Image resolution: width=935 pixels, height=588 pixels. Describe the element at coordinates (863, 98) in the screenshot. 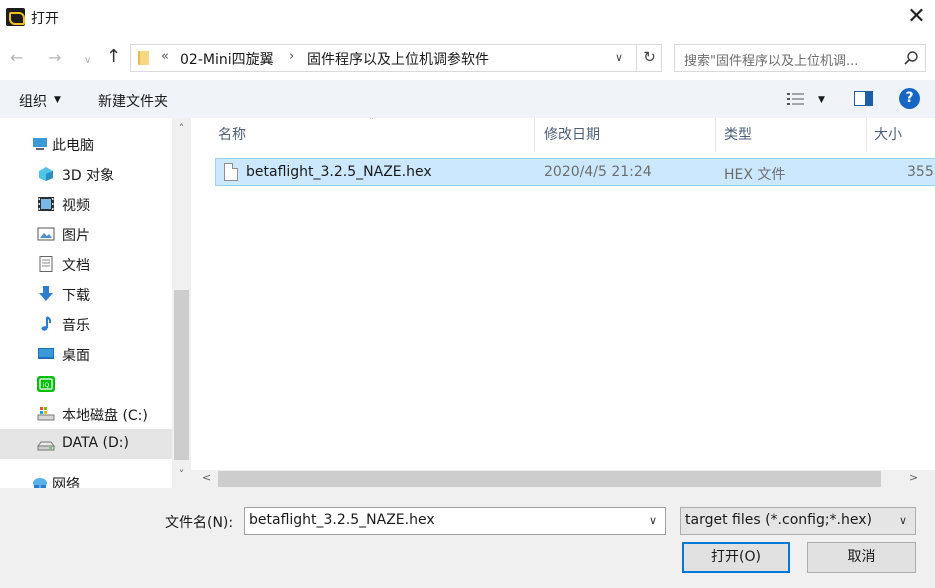

I see `preview-pane-icon` at that location.